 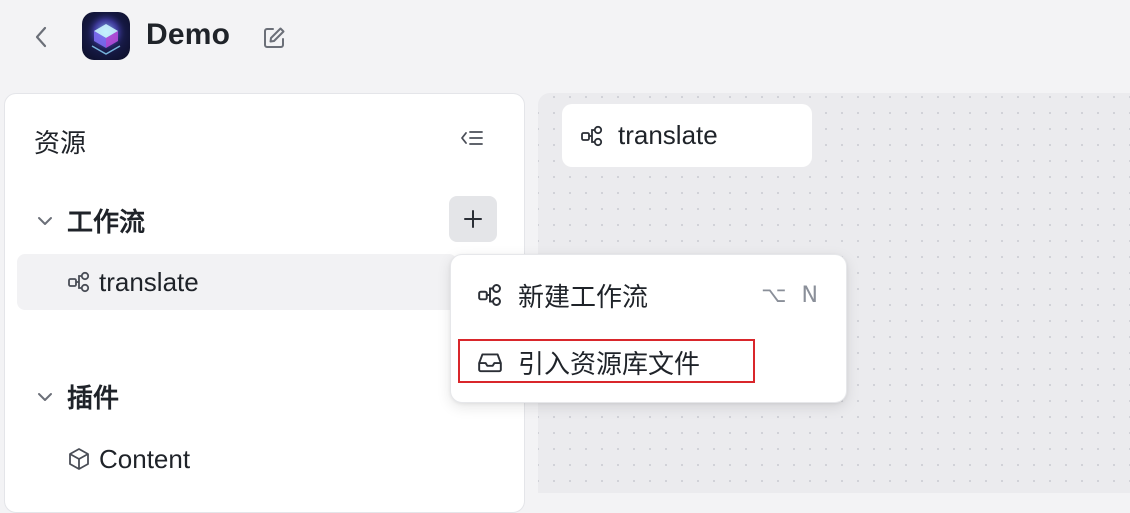 What do you see at coordinates (649, 295) in the screenshot?
I see `menu-item-new-workflow: 新建工作流 ⌥ N` at bounding box center [649, 295].